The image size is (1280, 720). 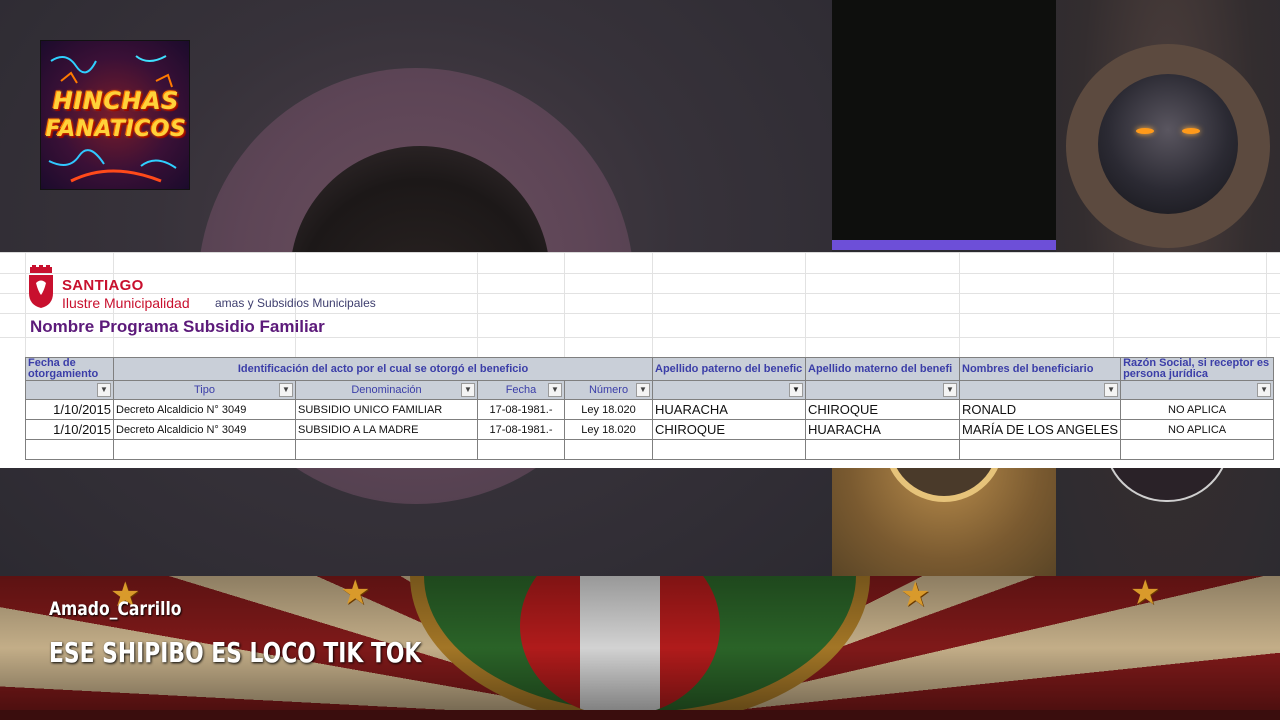 What do you see at coordinates (116, 101) in the screenshot?
I see `logo-text-line-1: HINCHAS` at bounding box center [116, 101].